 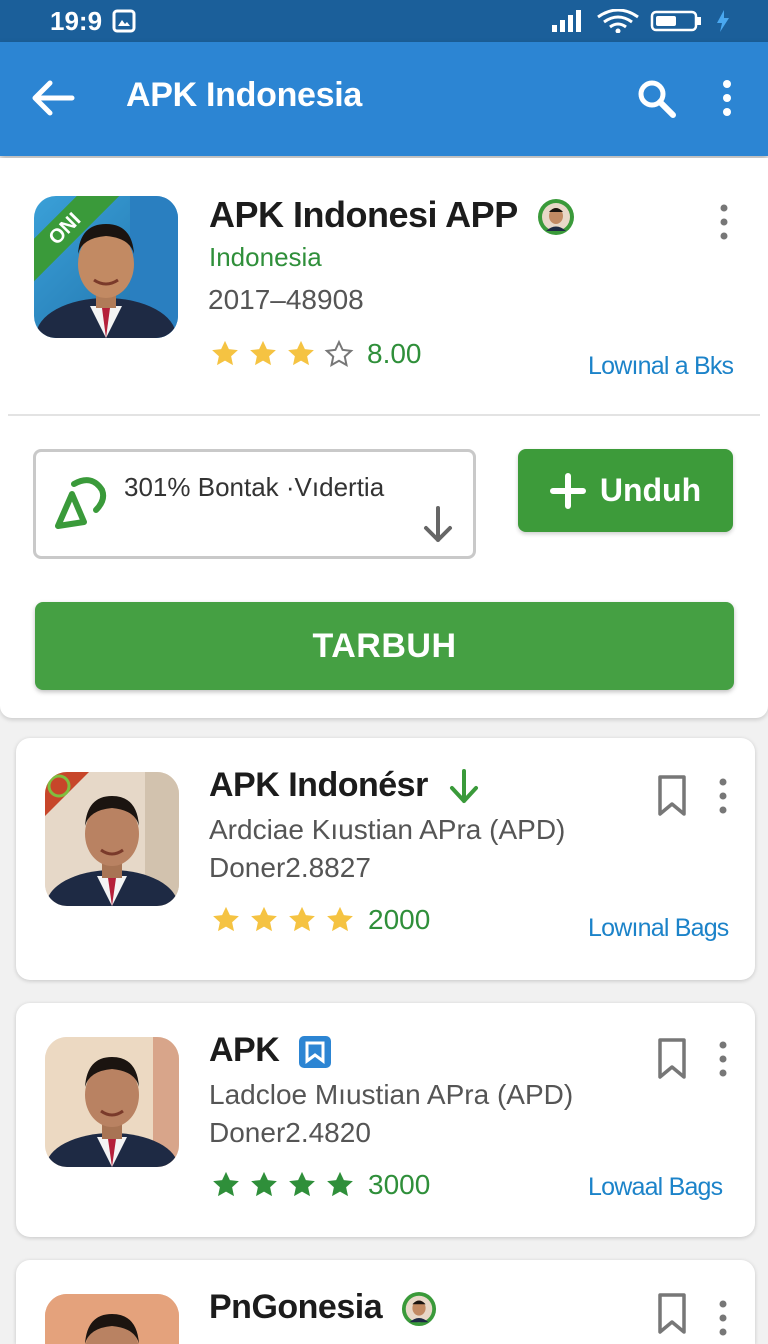 What do you see at coordinates (655, 1187) in the screenshot?
I see `list-item-link: Lowaal Bags` at bounding box center [655, 1187].